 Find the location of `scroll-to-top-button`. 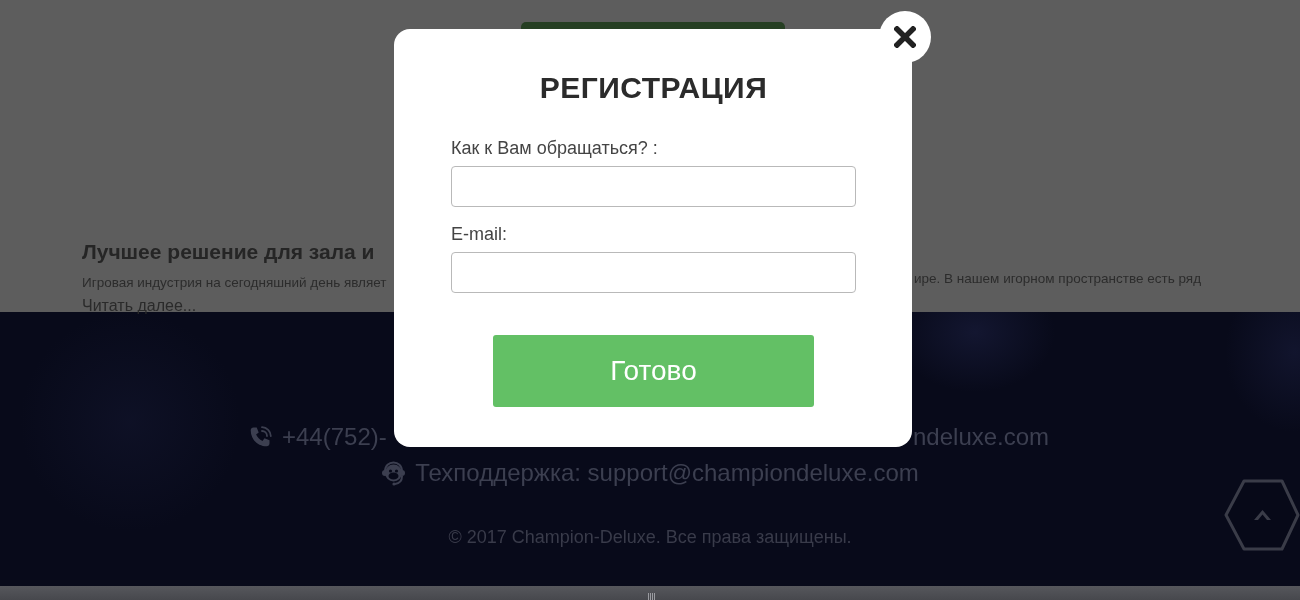

scroll-to-top-button is located at coordinates (1262, 515).